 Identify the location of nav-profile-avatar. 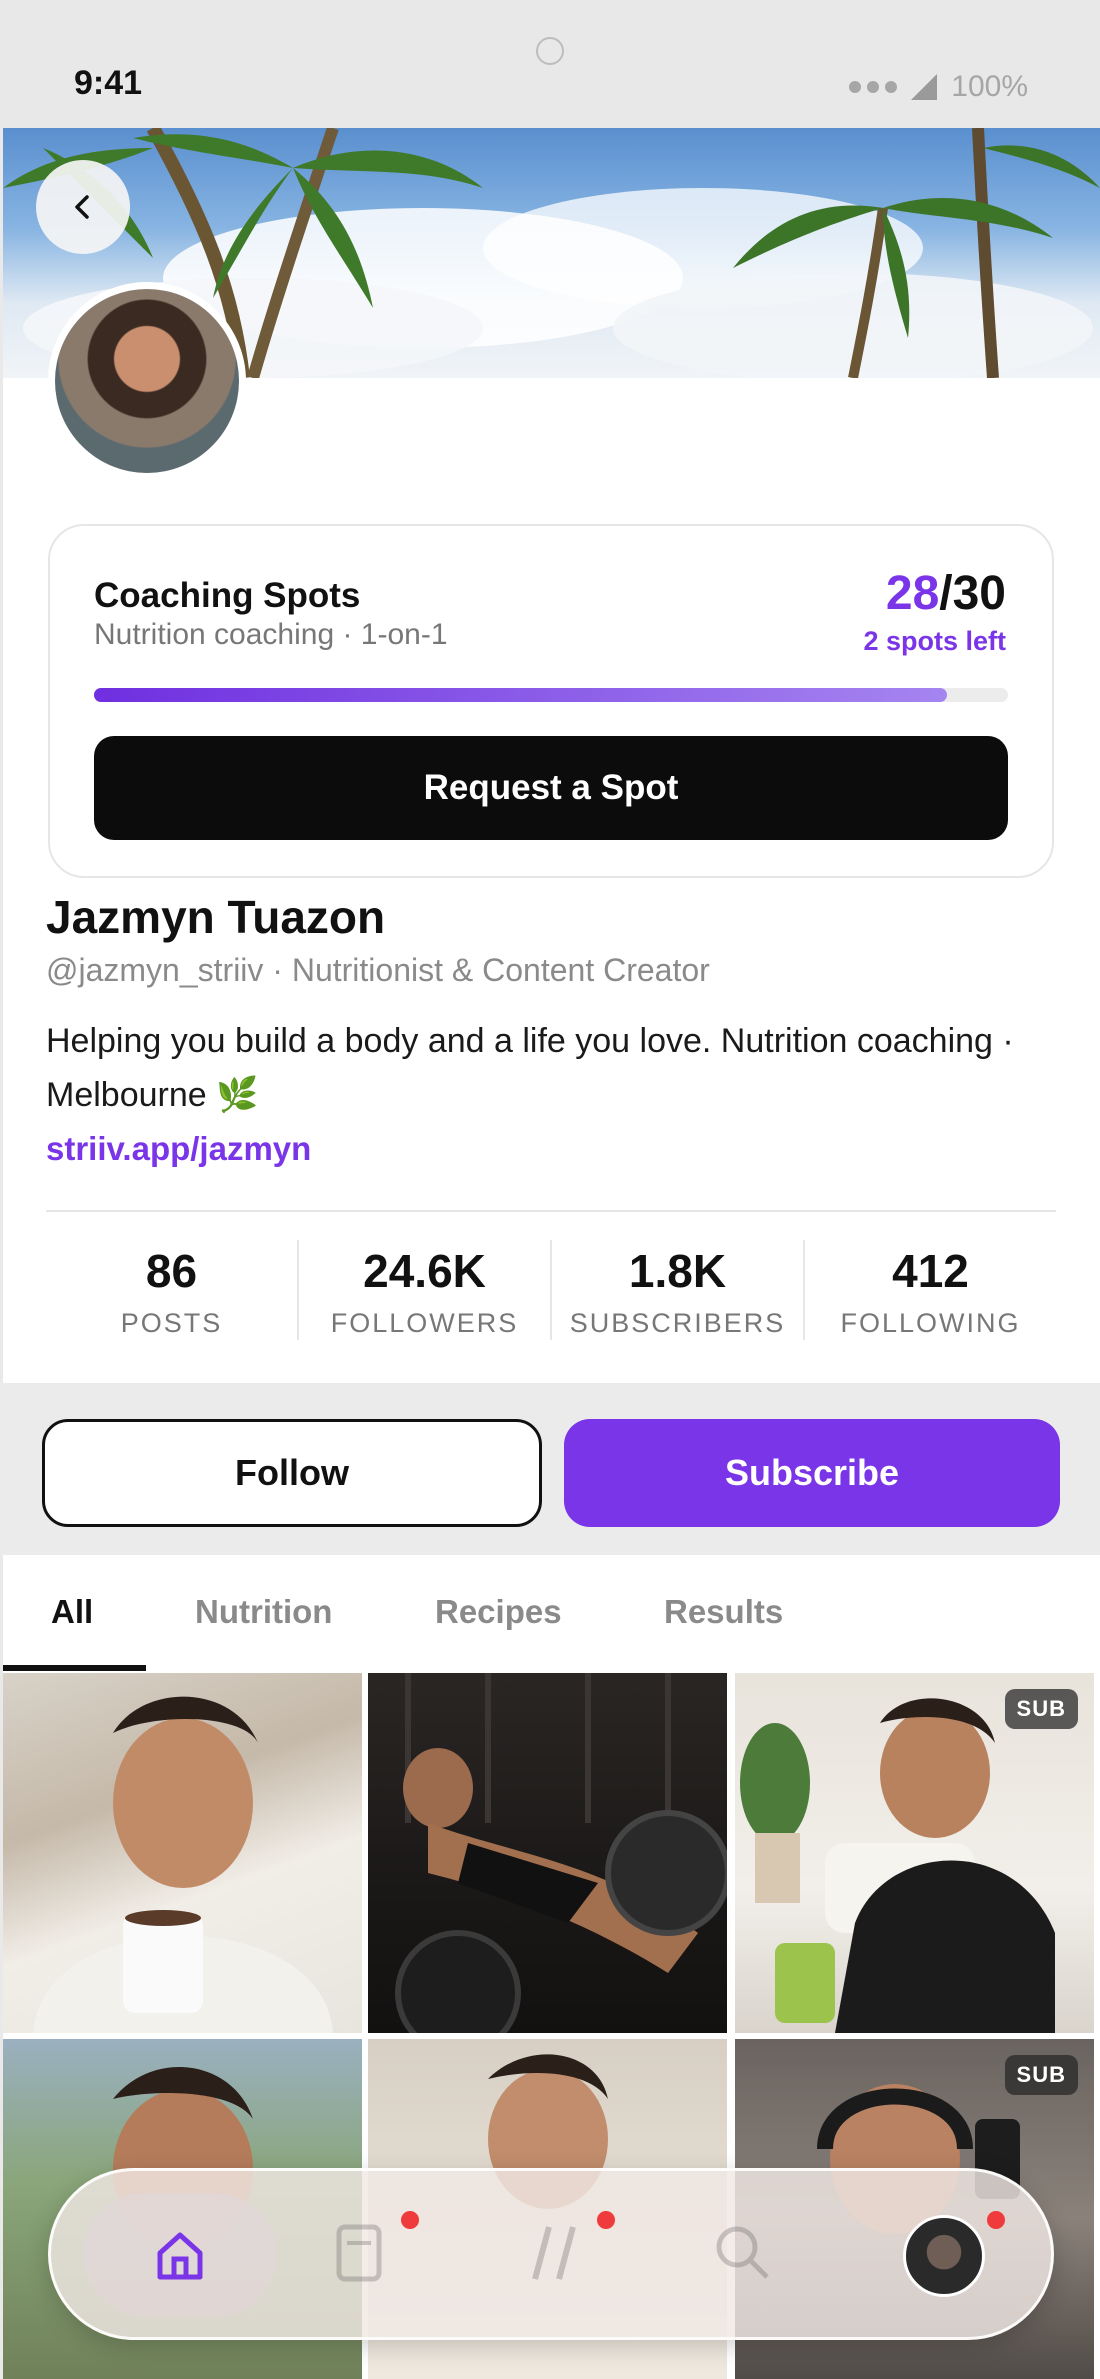
(944, 2256).